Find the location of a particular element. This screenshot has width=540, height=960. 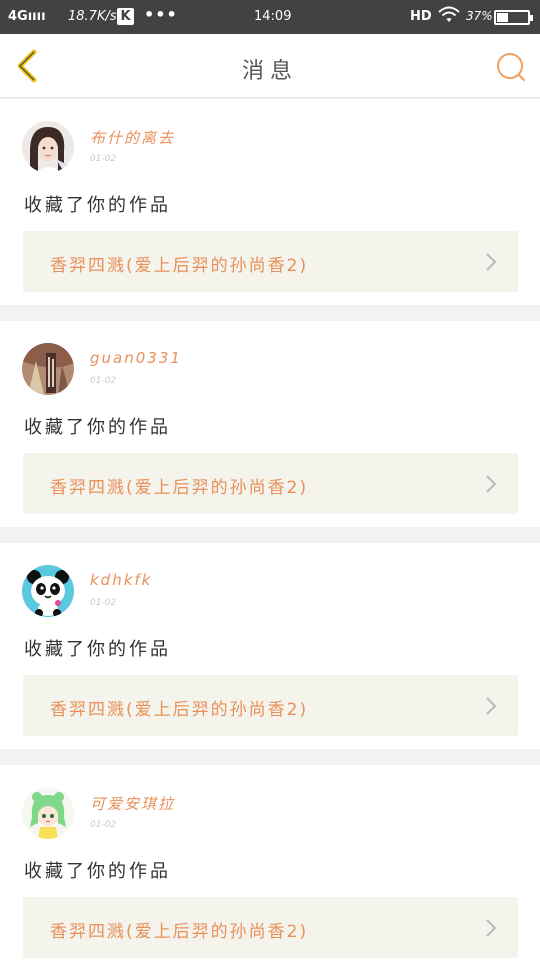

network-speed: 18.7K/s is located at coordinates (92, 16).